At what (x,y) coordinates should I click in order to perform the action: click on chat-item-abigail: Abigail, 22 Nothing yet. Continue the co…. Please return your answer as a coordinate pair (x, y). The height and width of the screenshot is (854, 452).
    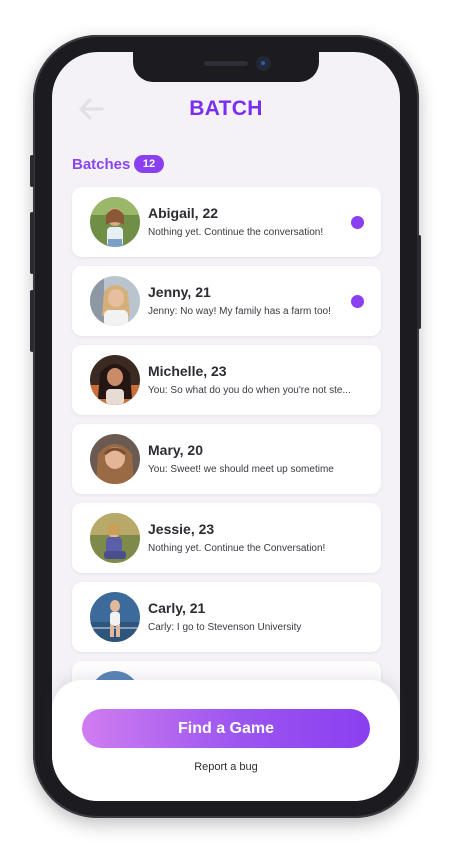
    Looking at the image, I should click on (226, 222).